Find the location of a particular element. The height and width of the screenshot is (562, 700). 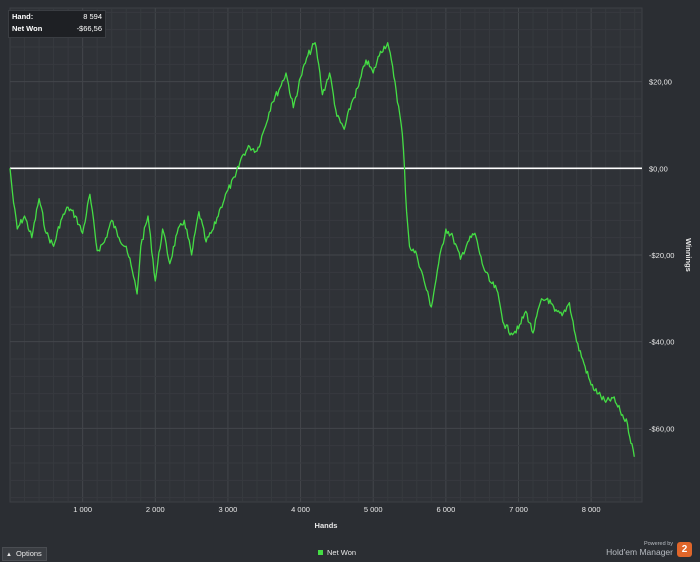

info-netwon-value: -$66,56 is located at coordinates (89, 28).